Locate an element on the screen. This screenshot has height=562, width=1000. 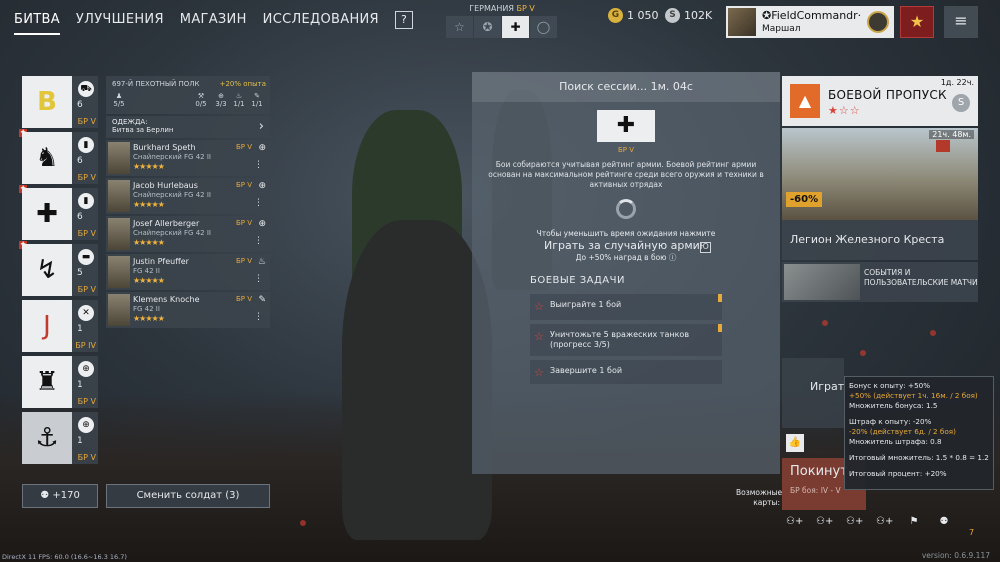
squad-icon: ⚉ is located at coordinates (944, 521).